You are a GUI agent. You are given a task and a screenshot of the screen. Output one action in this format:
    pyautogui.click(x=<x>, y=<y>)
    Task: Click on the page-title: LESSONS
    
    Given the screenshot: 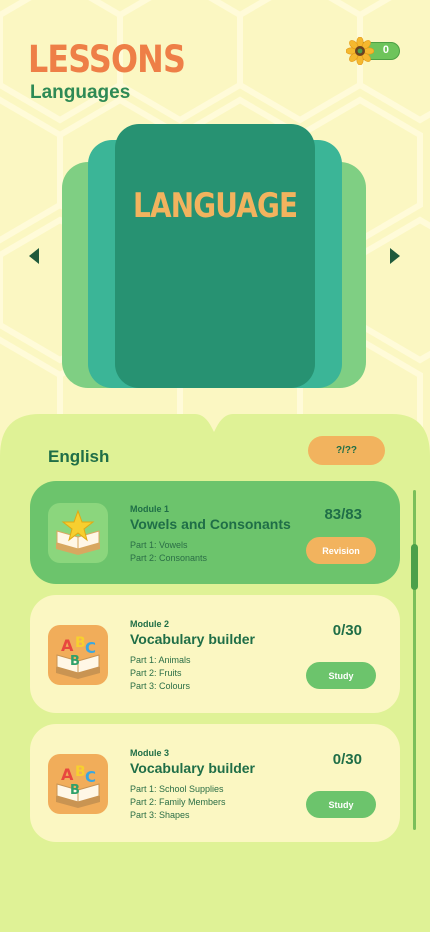 What is the action you would take?
    pyautogui.click(x=107, y=59)
    